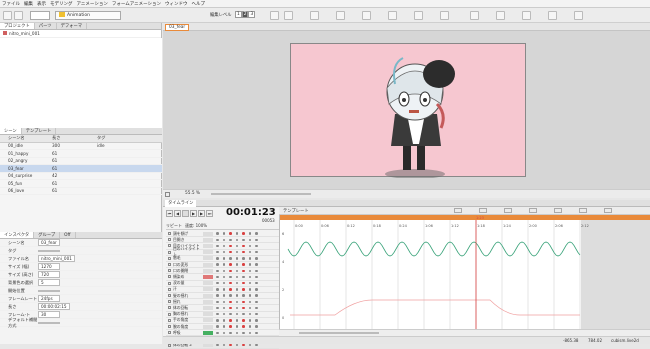 This screenshot has width=650, height=349. I want to click on zoom-slider, so click(261, 194).